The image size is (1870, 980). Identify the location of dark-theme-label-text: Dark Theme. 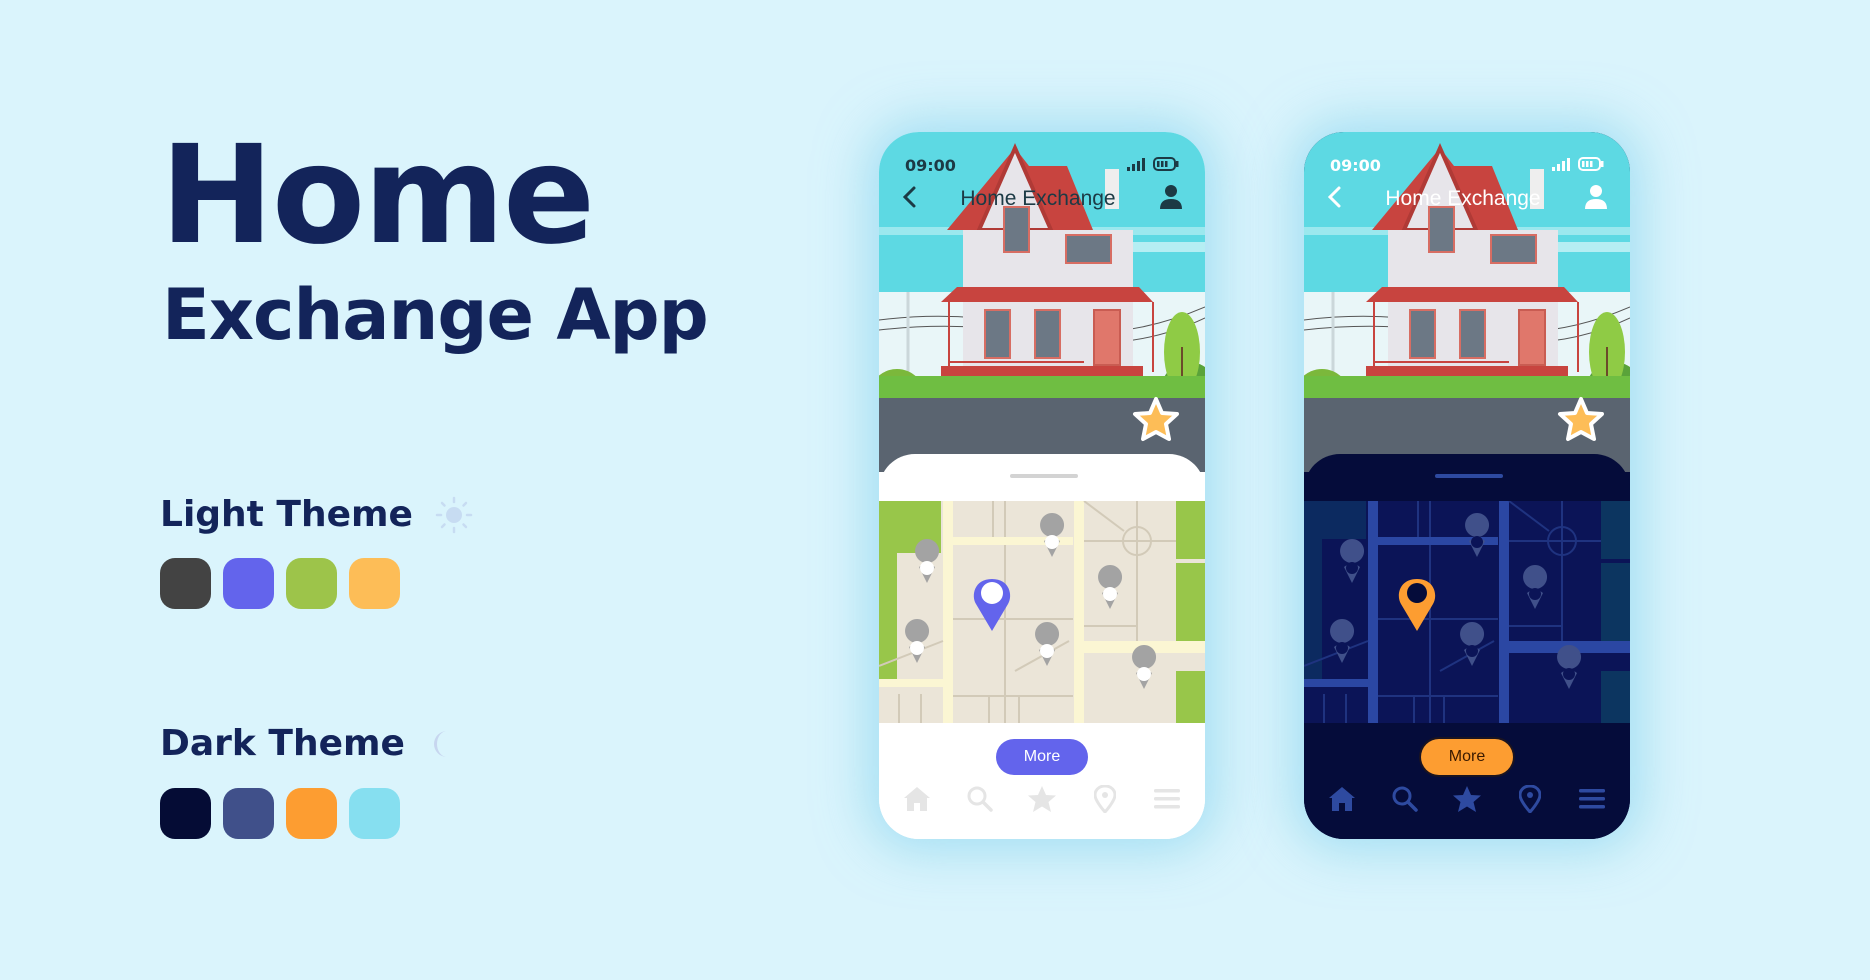
(282, 743).